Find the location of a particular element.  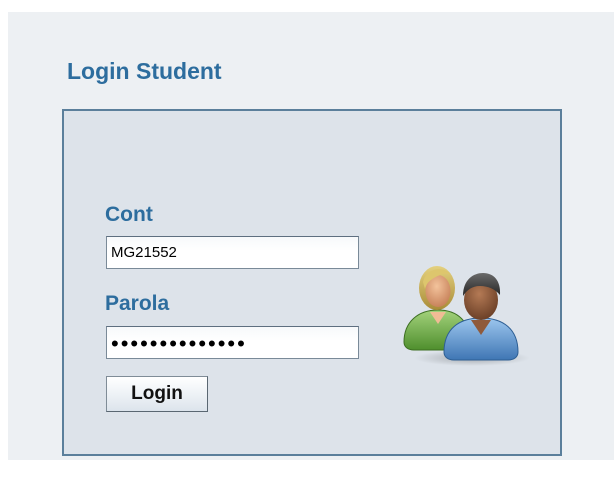

password-input is located at coordinates (232, 342).